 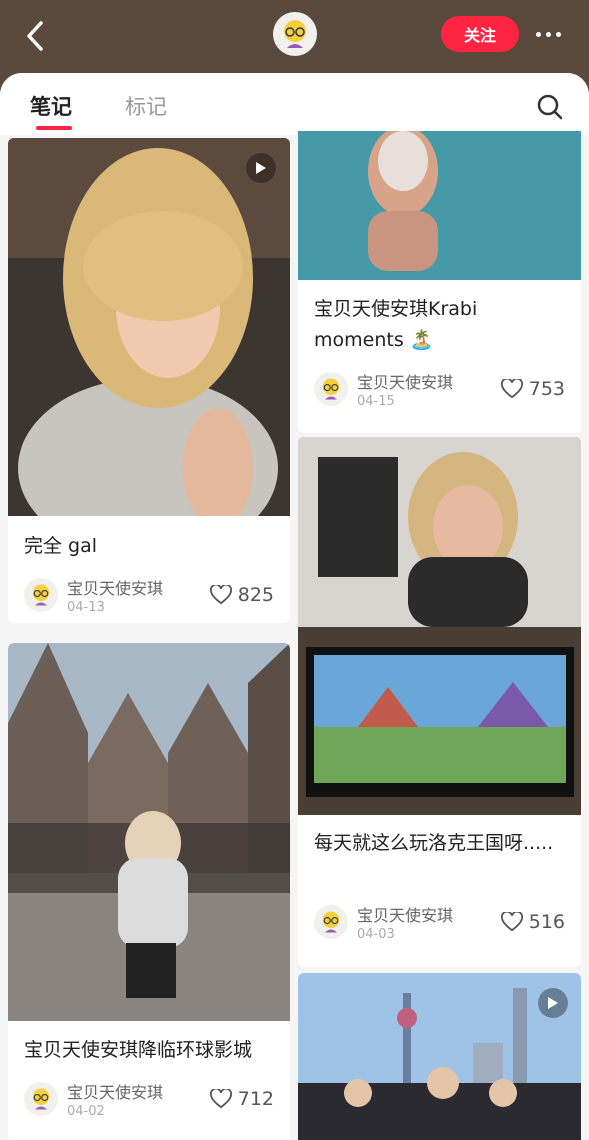 I want to click on active-tab-indicator, so click(x=54, y=128).